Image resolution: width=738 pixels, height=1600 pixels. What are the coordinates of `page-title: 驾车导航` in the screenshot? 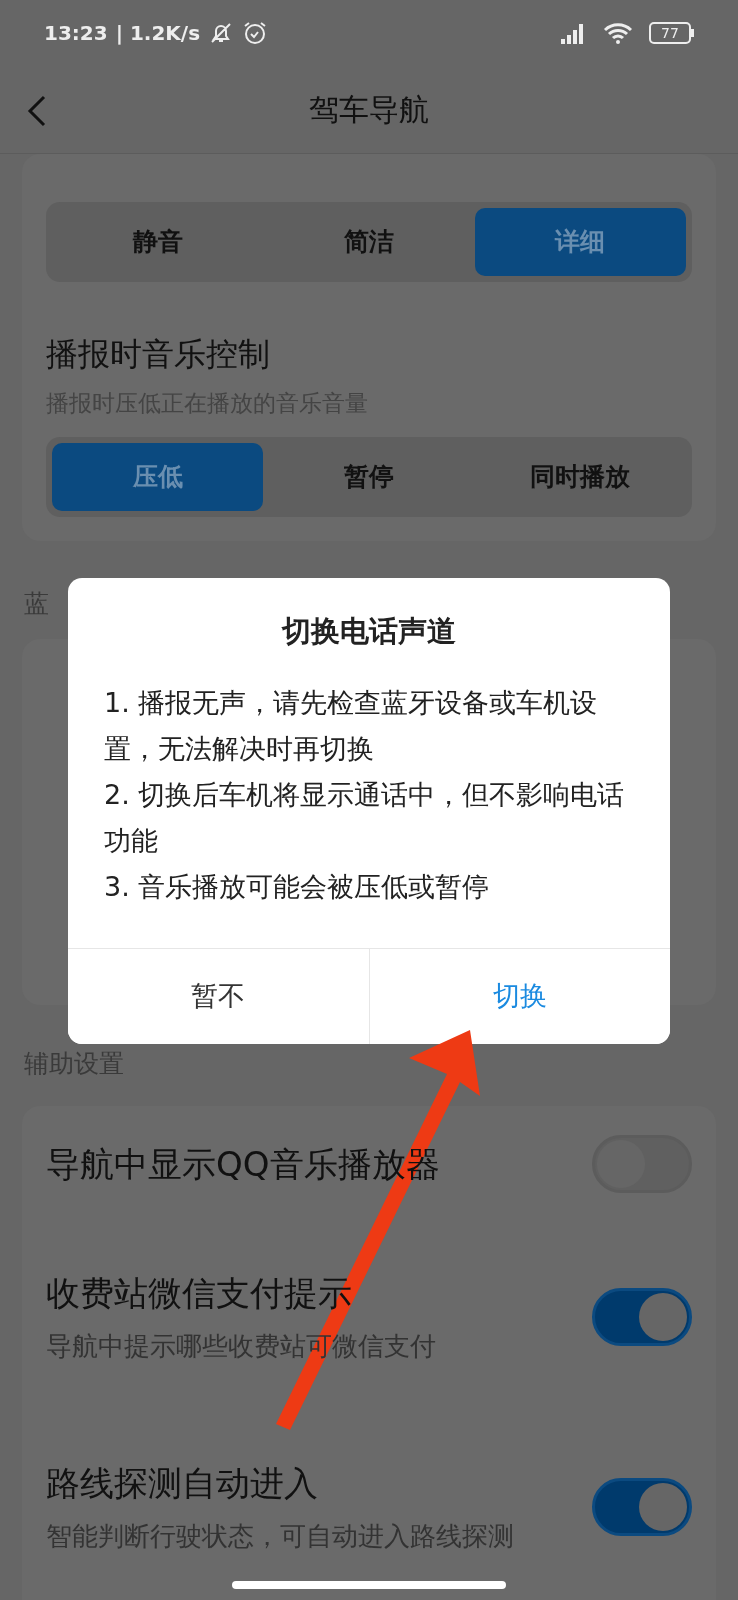 It's located at (369, 110).